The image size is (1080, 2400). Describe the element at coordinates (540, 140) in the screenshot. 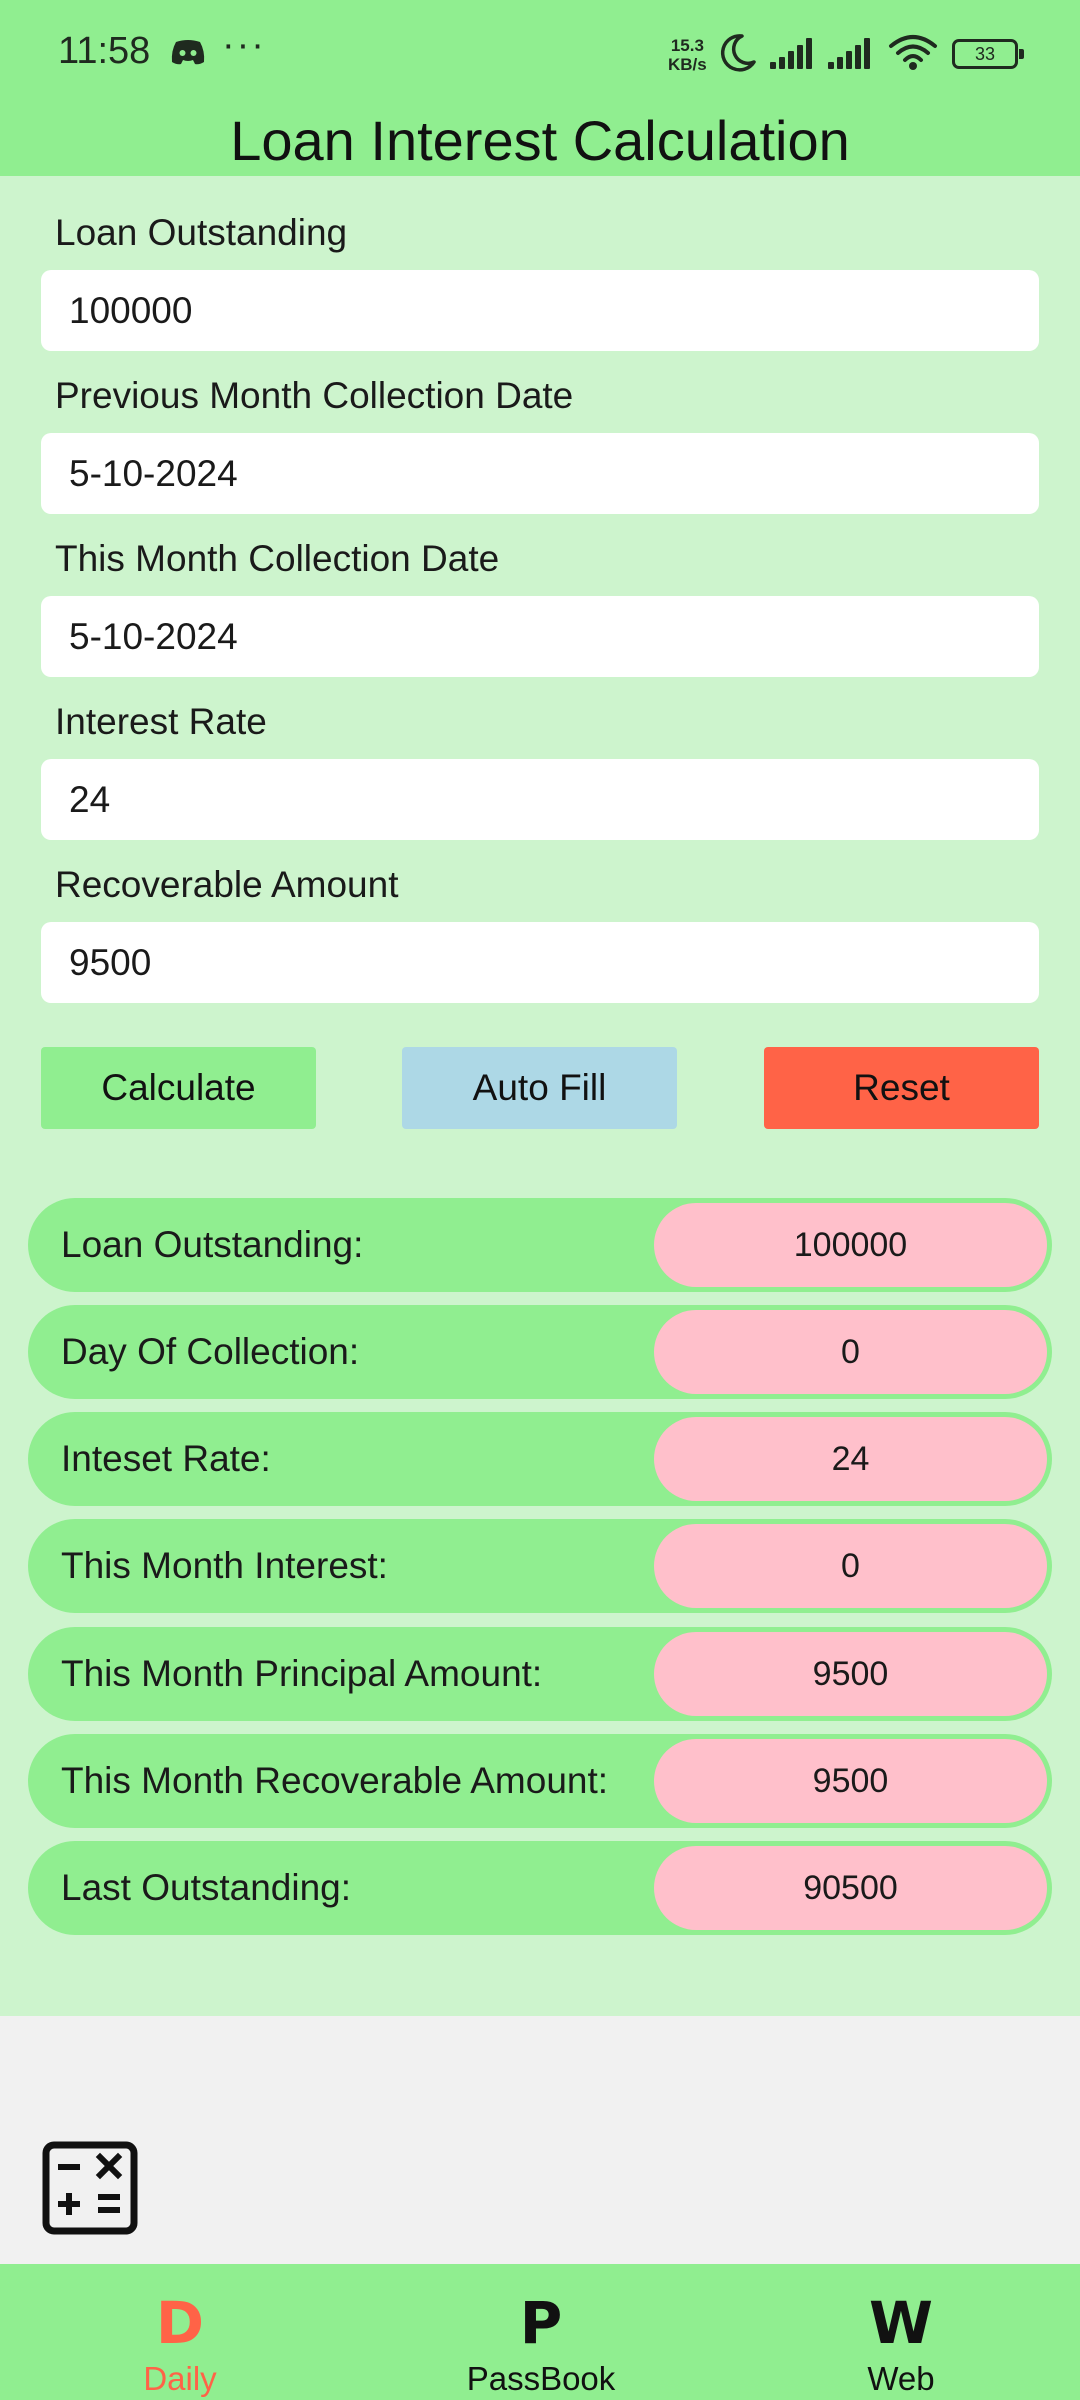

I see `page-title: Loan Interest Calculation` at that location.